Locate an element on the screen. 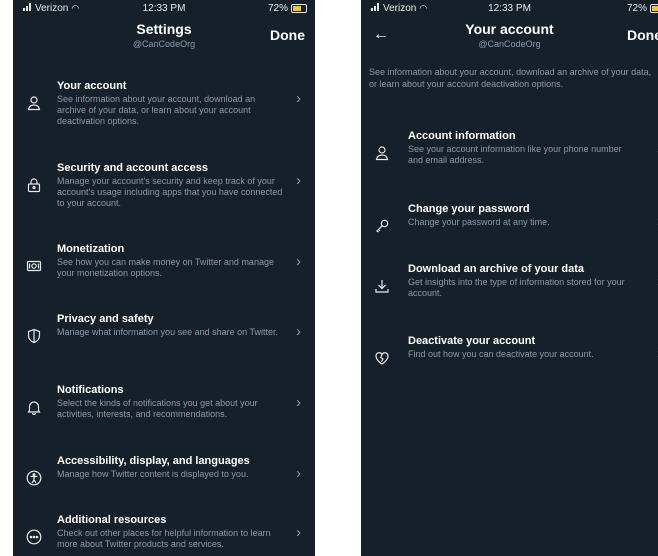 This screenshot has height=556, width=658. download-icon is located at coordinates (382, 286).